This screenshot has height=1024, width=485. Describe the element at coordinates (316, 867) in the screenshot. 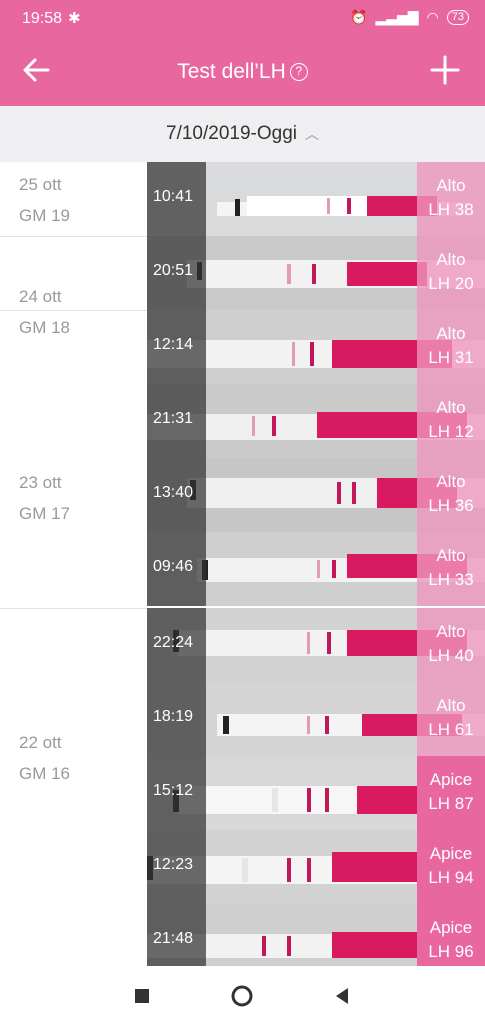

I see `test-row: 12:23 Apice LH 94` at that location.